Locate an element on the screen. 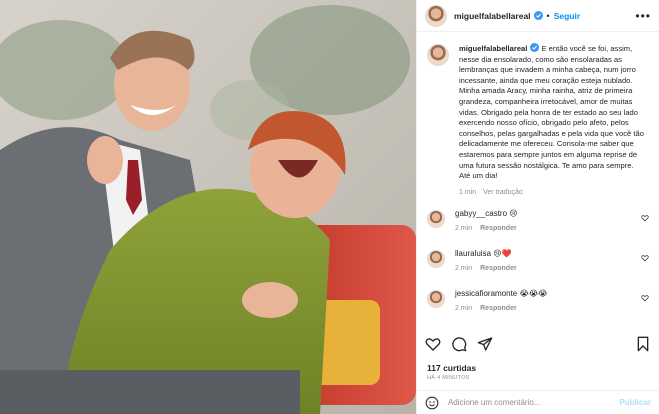 The image size is (659, 414). post-time: HÁ 4 MINUTOS is located at coordinates (448, 378).